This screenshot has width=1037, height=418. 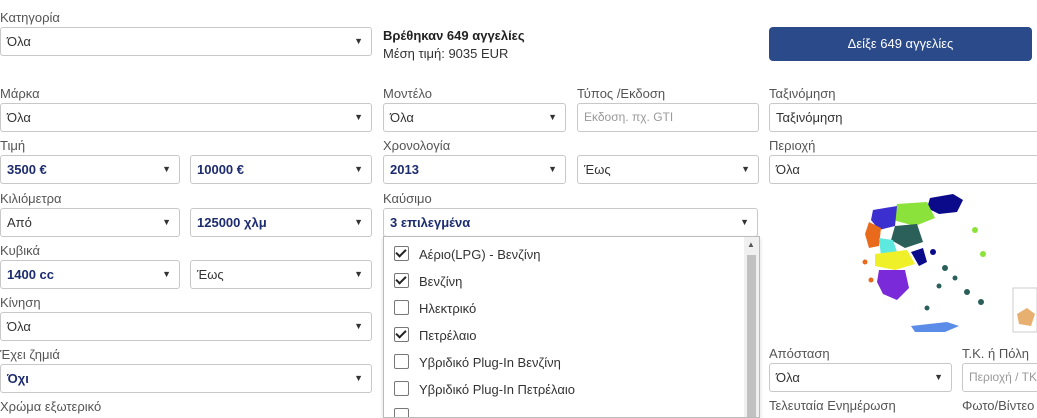 I want to click on price-label: Τιμή, so click(x=13, y=145).